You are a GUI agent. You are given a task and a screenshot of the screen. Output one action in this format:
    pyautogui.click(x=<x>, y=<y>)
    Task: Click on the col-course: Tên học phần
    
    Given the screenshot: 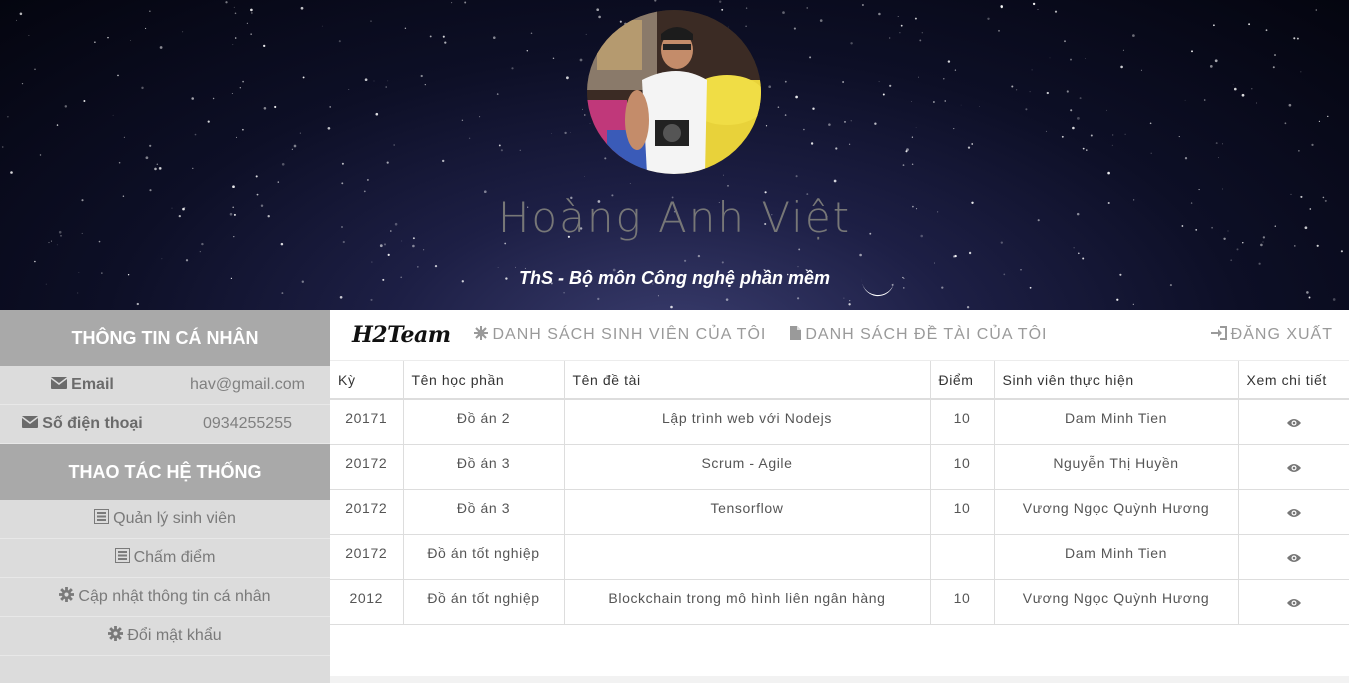 What is the action you would take?
    pyautogui.click(x=484, y=380)
    